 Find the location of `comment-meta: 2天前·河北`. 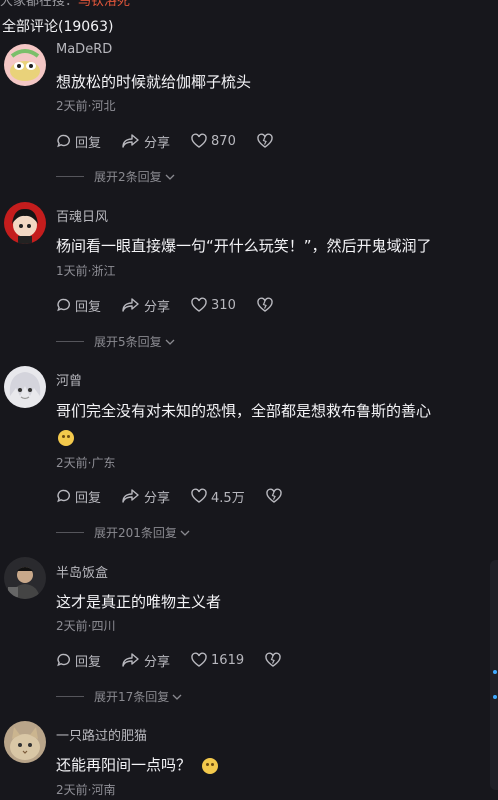

comment-meta: 2天前·河北 is located at coordinates (86, 106).